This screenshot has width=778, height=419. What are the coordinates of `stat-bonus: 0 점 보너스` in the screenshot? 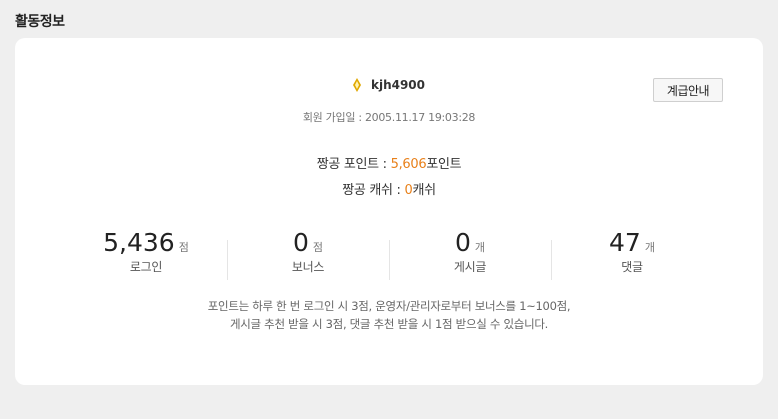 It's located at (308, 256).